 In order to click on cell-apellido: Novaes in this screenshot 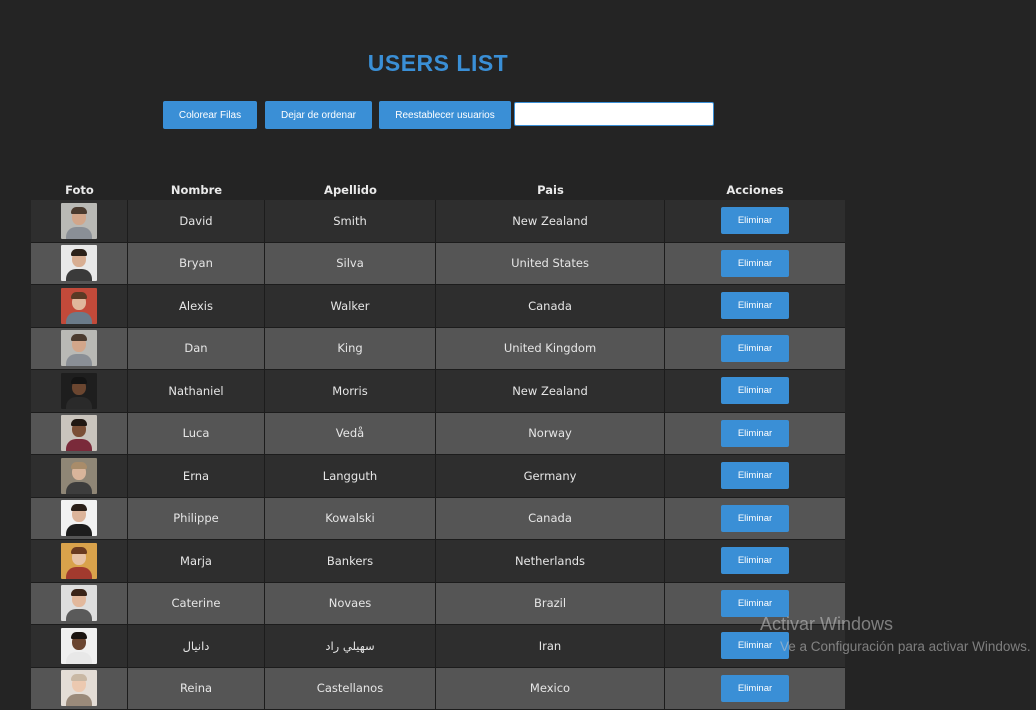, I will do `click(350, 604)`.